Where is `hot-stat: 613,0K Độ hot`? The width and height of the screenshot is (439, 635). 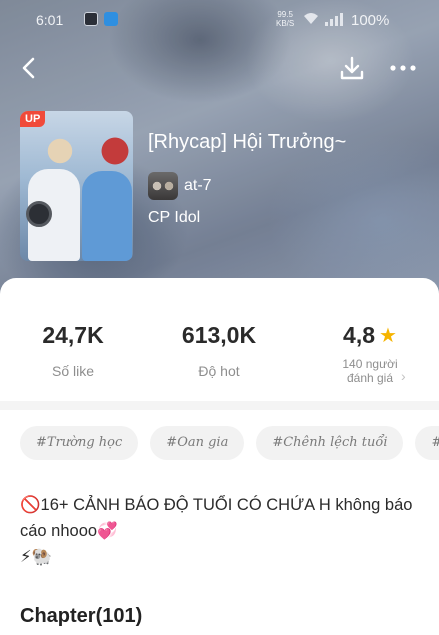
hot-stat: 613,0K Độ hot is located at coordinates (219, 350).